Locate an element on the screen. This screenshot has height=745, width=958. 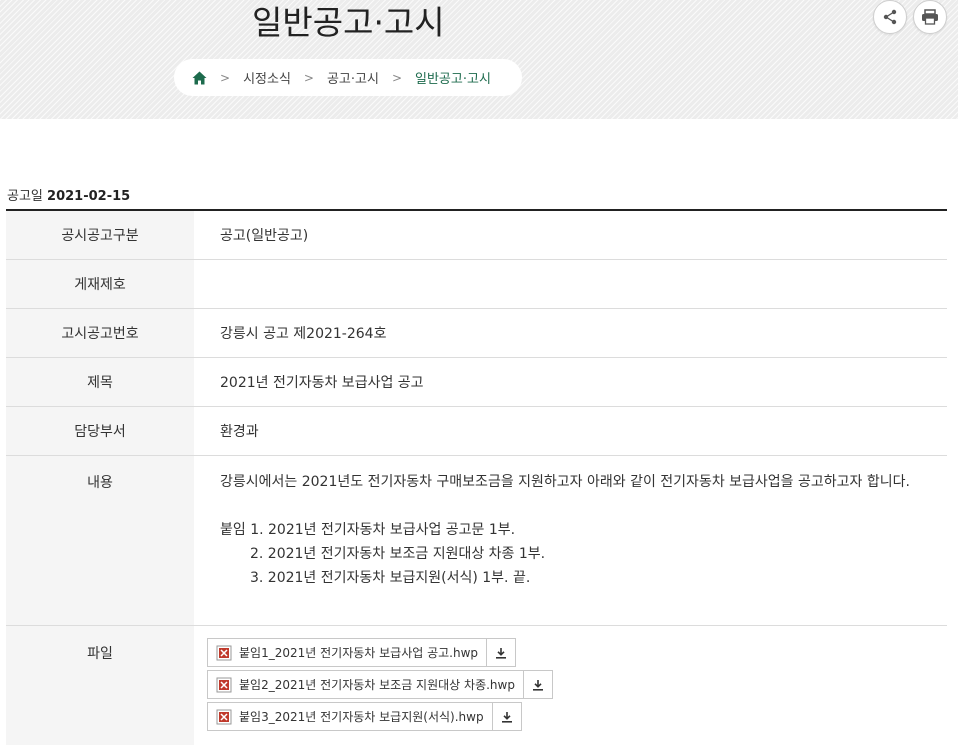
print-icon is located at coordinates (930, 17).